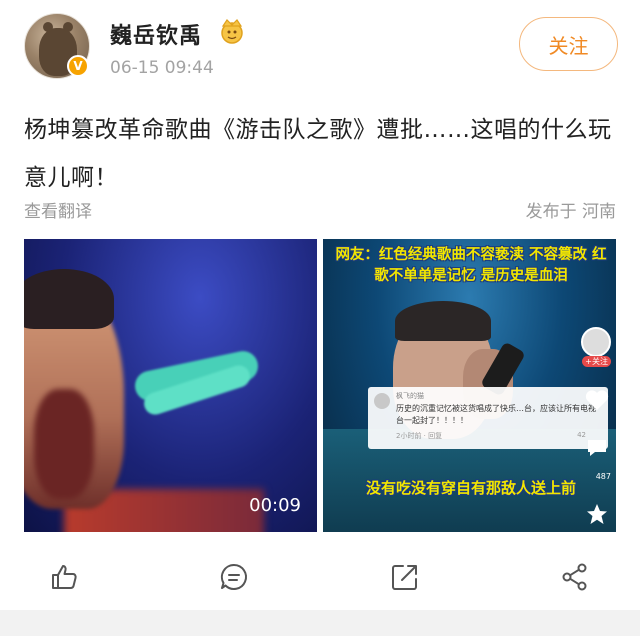 The image size is (640, 636). What do you see at coordinates (275, 505) in the screenshot?
I see `video-duration: 00:09` at bounding box center [275, 505].